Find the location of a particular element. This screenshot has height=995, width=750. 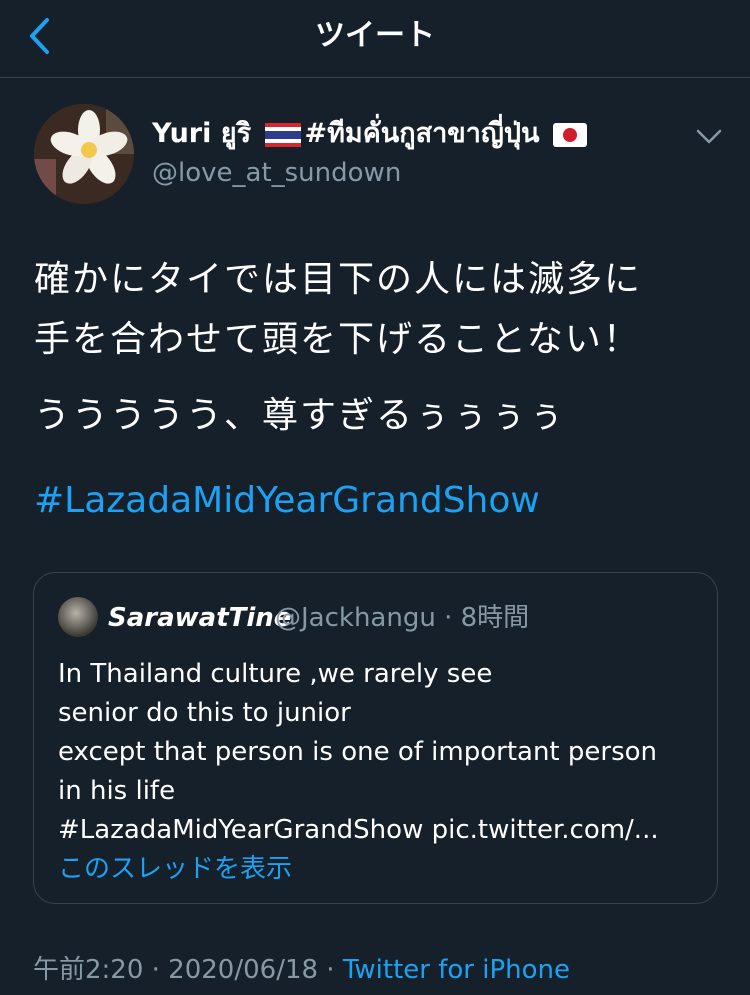

thailand-flag-icon is located at coordinates (282, 134).